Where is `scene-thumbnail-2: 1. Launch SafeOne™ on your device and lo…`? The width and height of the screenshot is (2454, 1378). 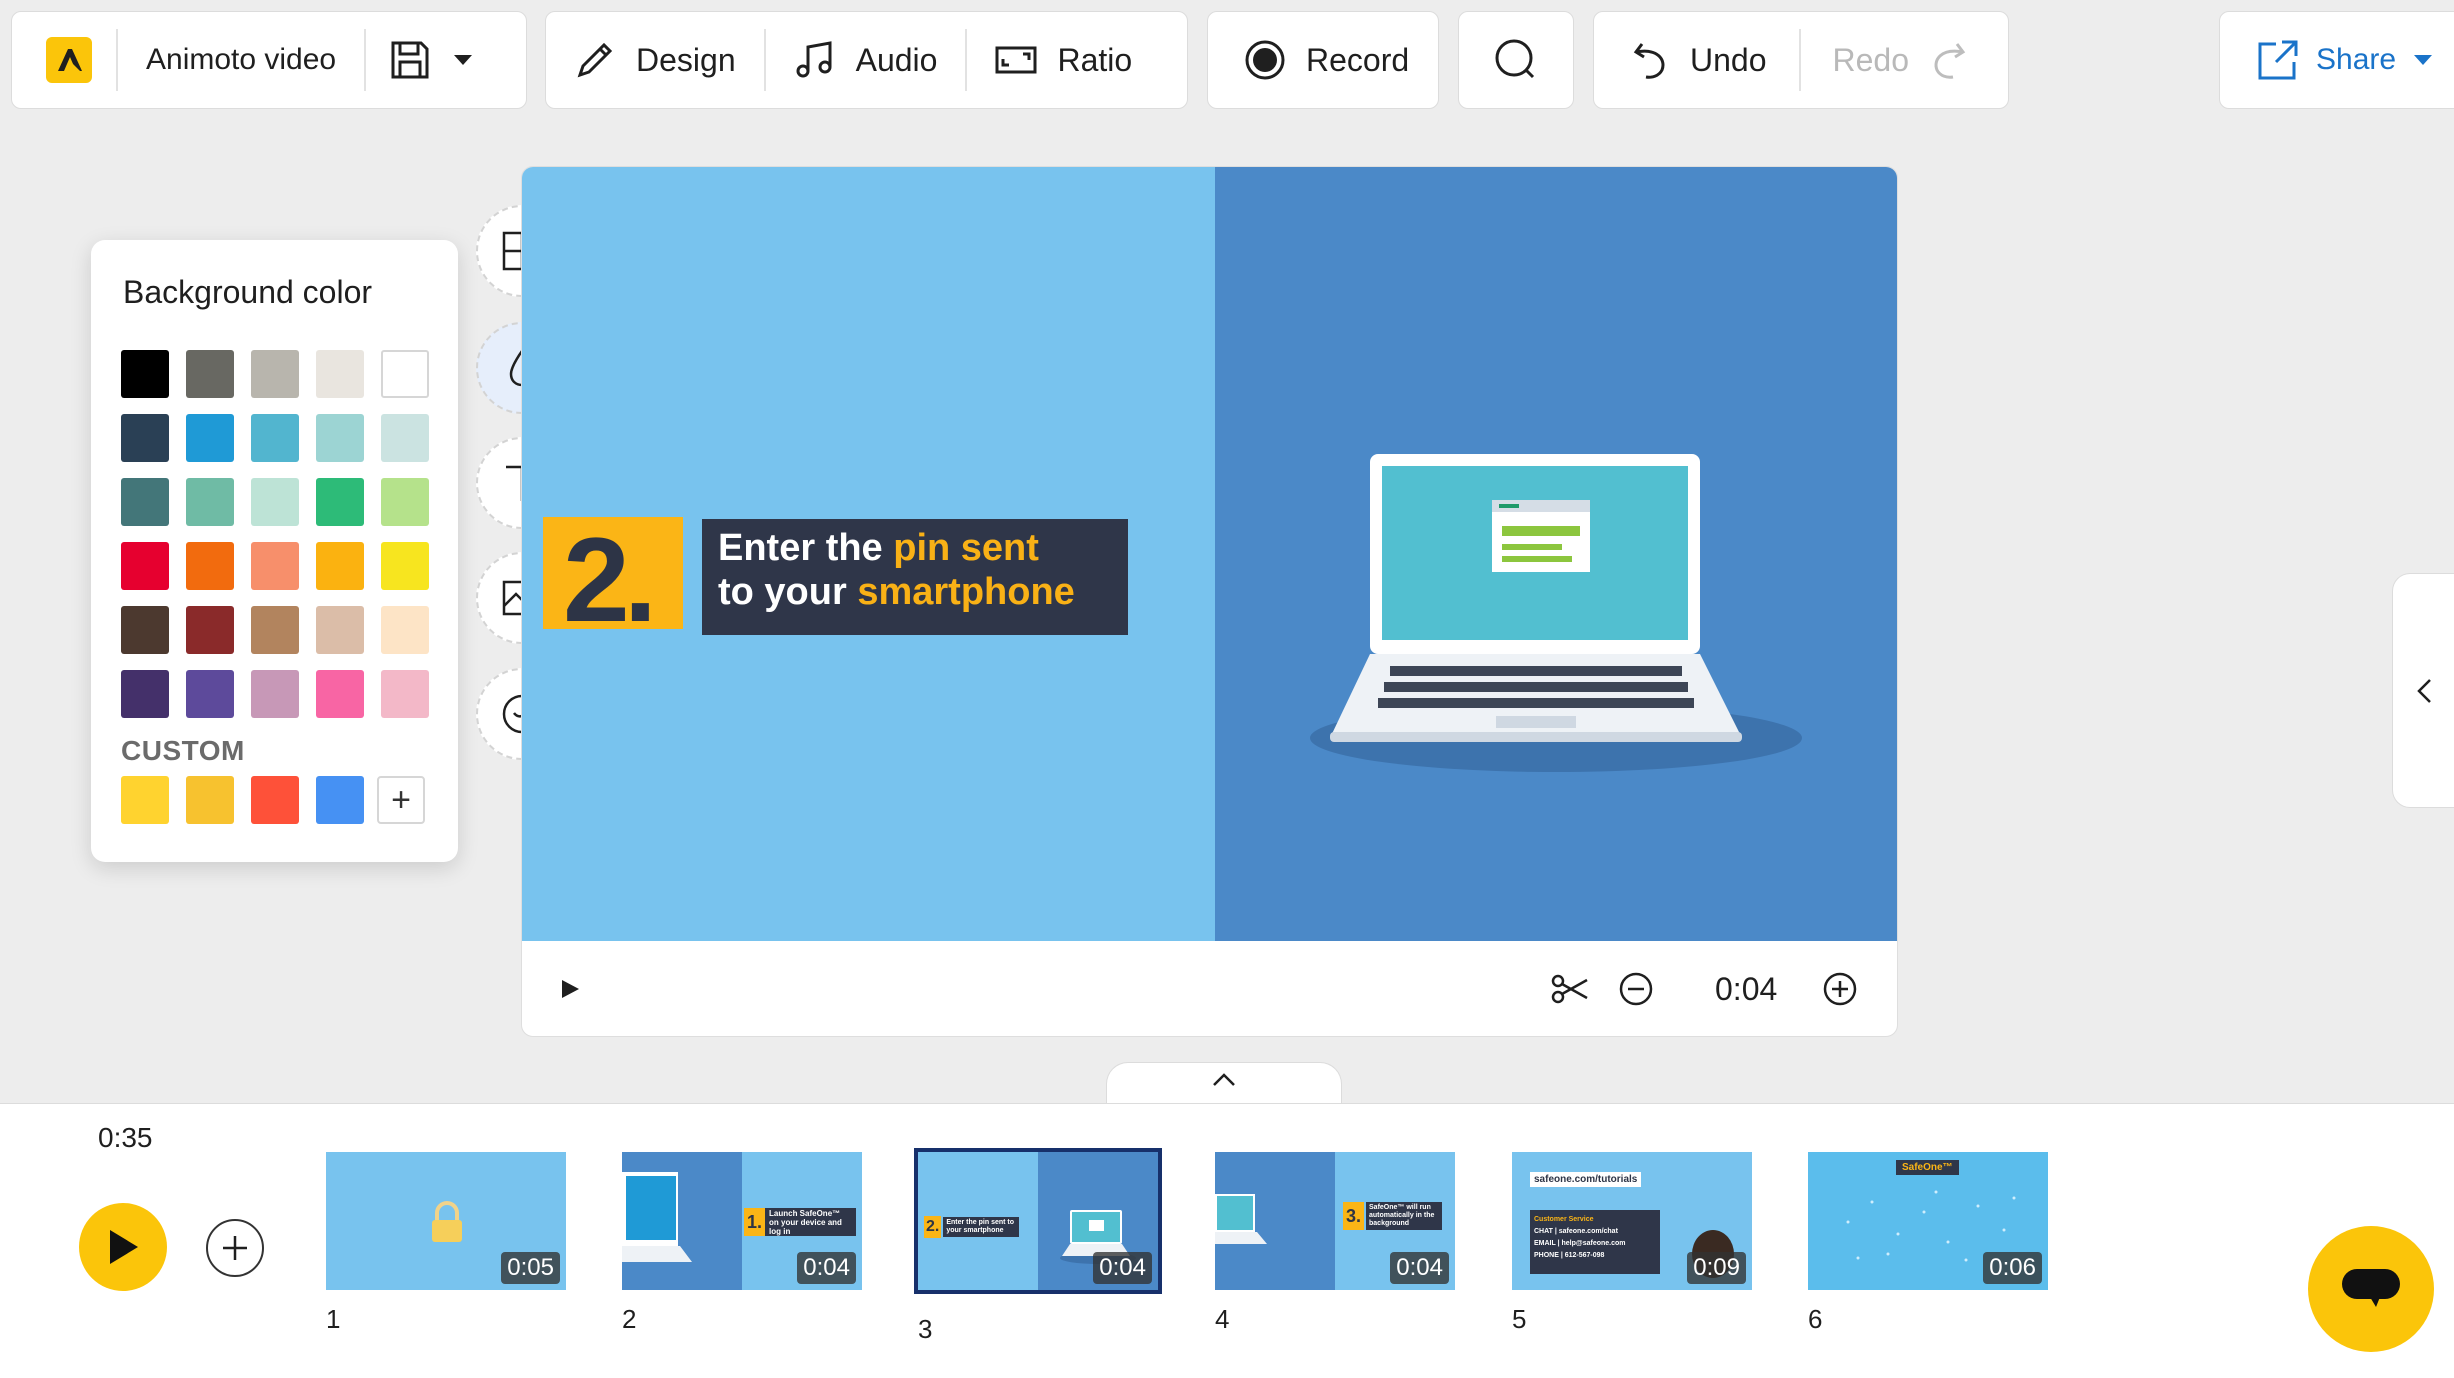
scene-thumbnail-2: 1. Launch SafeOne™ on your device and lo… is located at coordinates (742, 1221).